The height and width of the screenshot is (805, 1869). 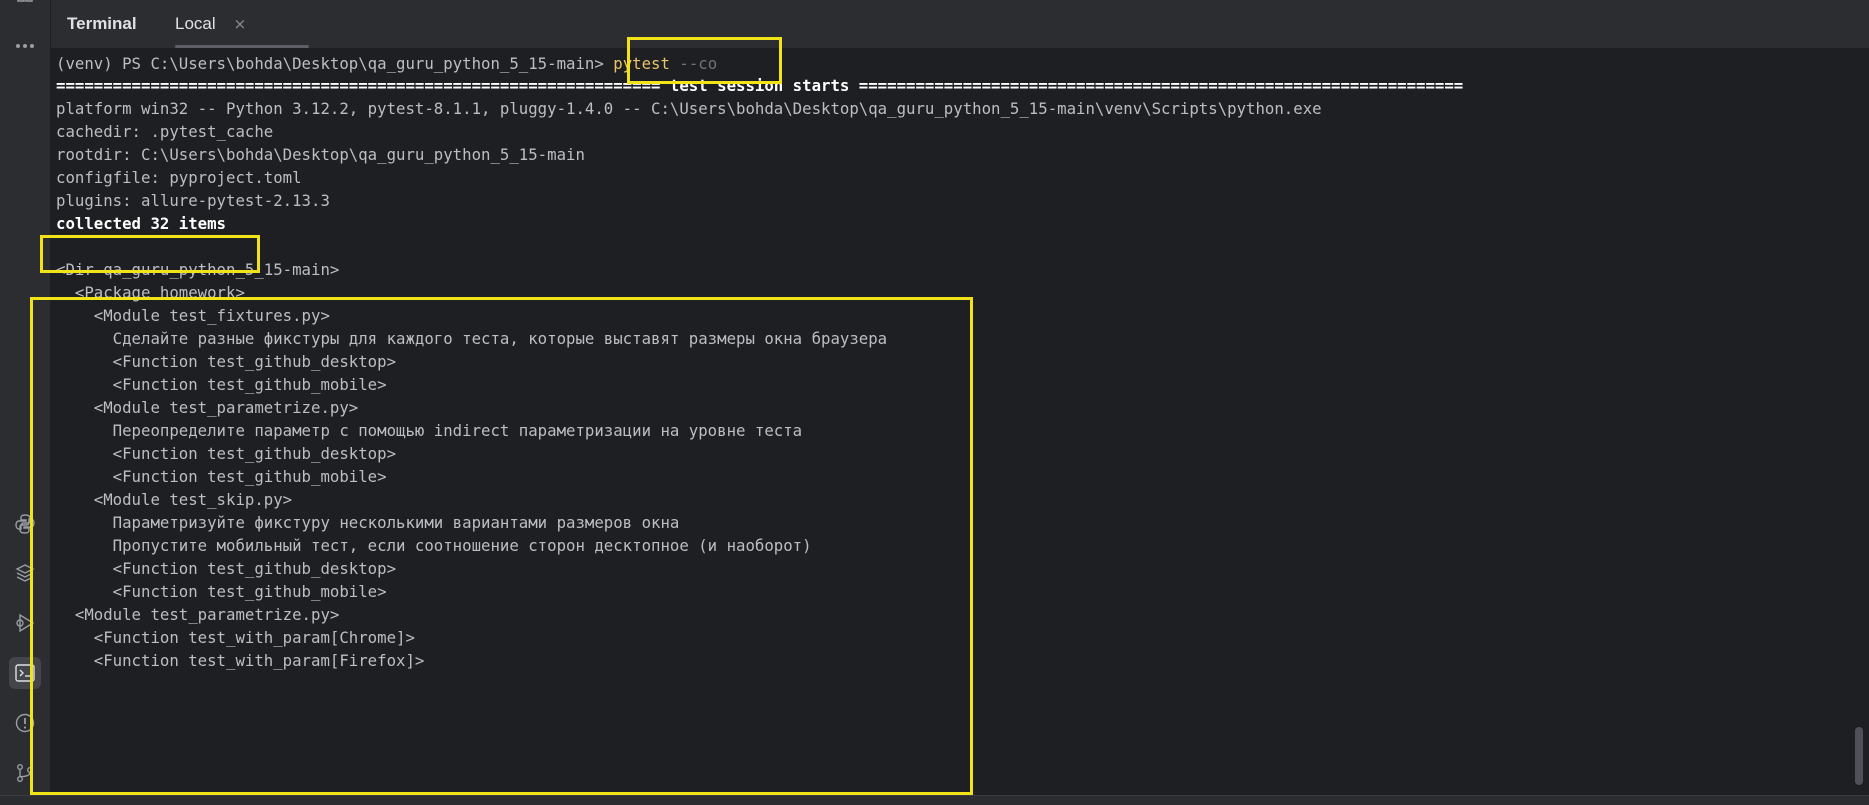 What do you see at coordinates (25, 46) in the screenshot?
I see `more-icon` at bounding box center [25, 46].